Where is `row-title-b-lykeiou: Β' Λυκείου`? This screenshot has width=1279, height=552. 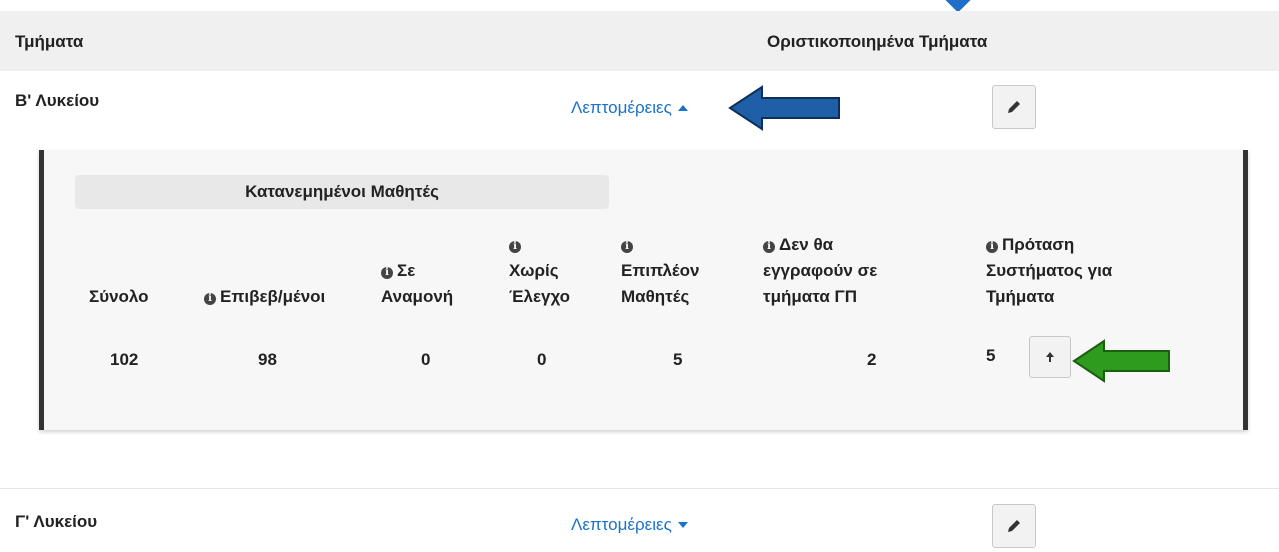
row-title-b-lykeiou: Β' Λυκείου is located at coordinates (57, 100).